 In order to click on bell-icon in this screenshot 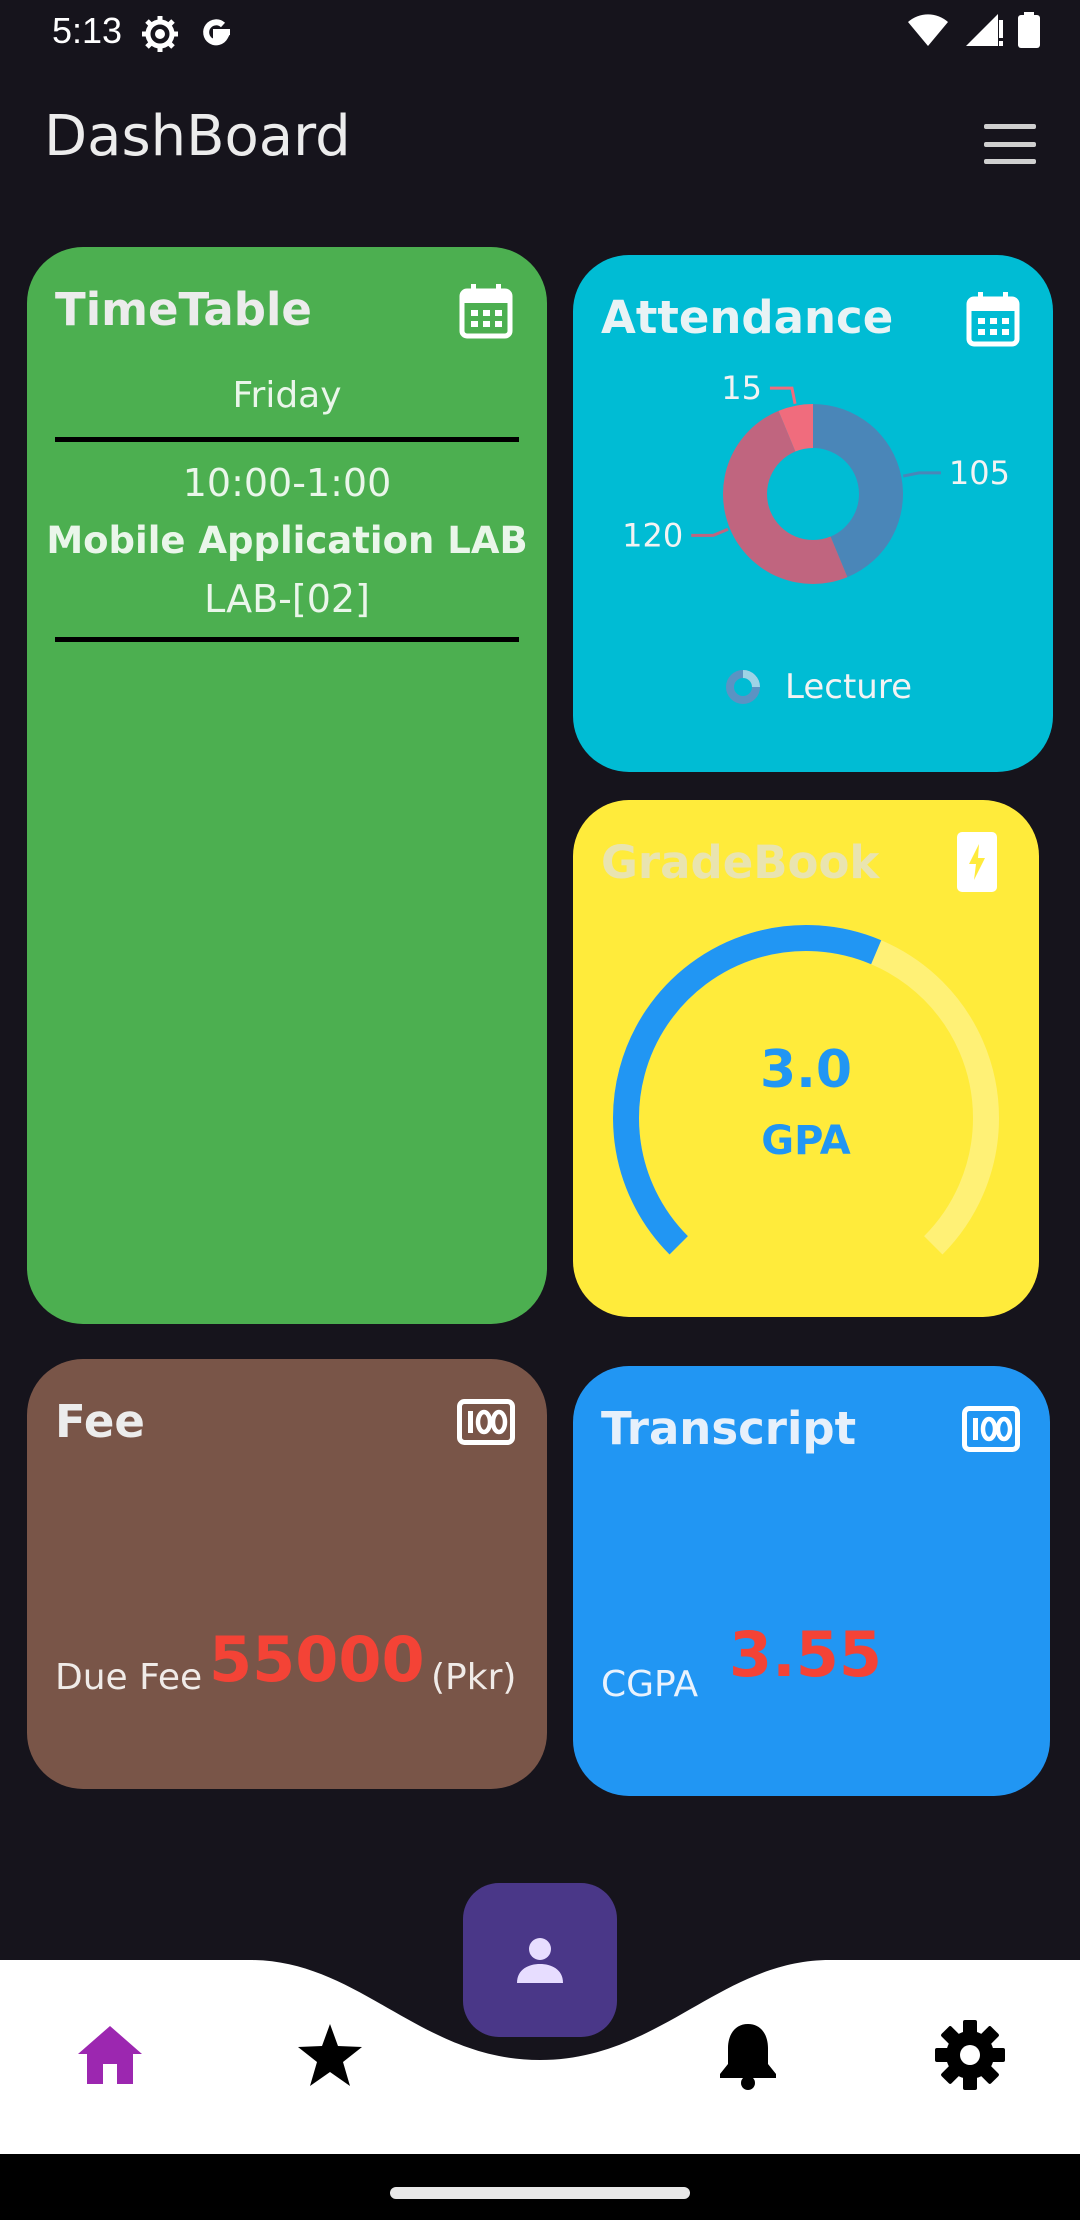, I will do `click(748, 2057)`.